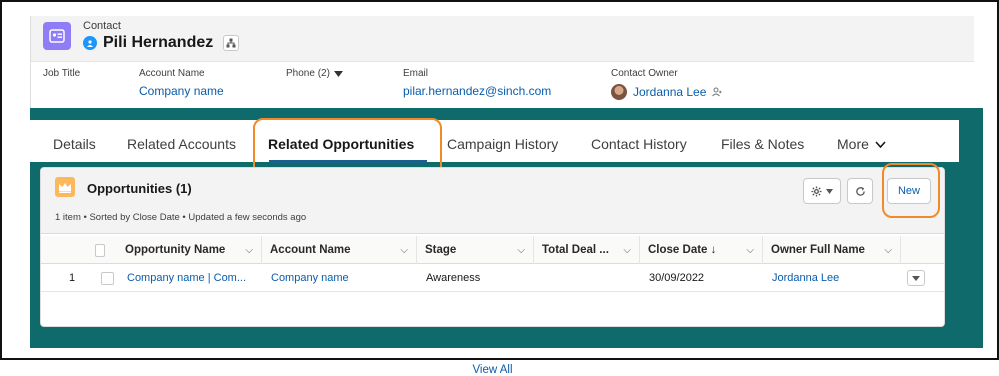 This screenshot has width=999, height=376. I want to click on refresh-icon, so click(860, 191).